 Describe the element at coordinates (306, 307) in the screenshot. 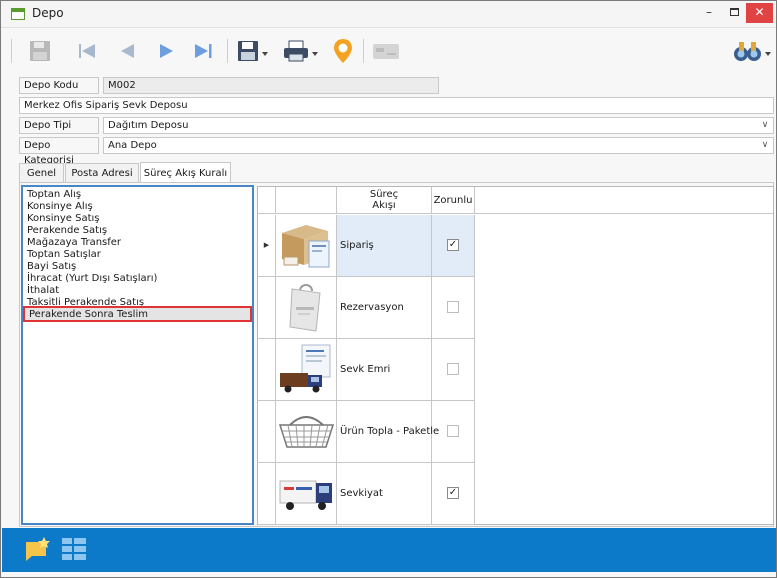

I see `shopping-bag-icon` at that location.